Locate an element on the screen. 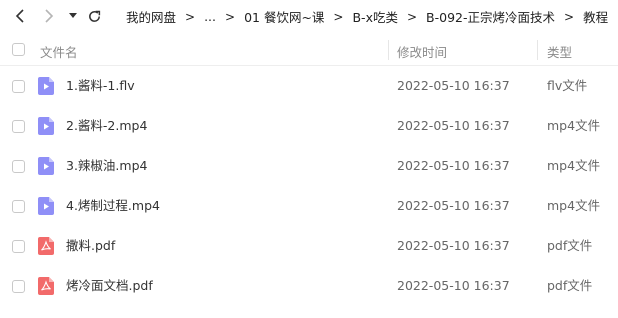 The height and width of the screenshot is (318, 618). back-button is located at coordinates (21, 16).